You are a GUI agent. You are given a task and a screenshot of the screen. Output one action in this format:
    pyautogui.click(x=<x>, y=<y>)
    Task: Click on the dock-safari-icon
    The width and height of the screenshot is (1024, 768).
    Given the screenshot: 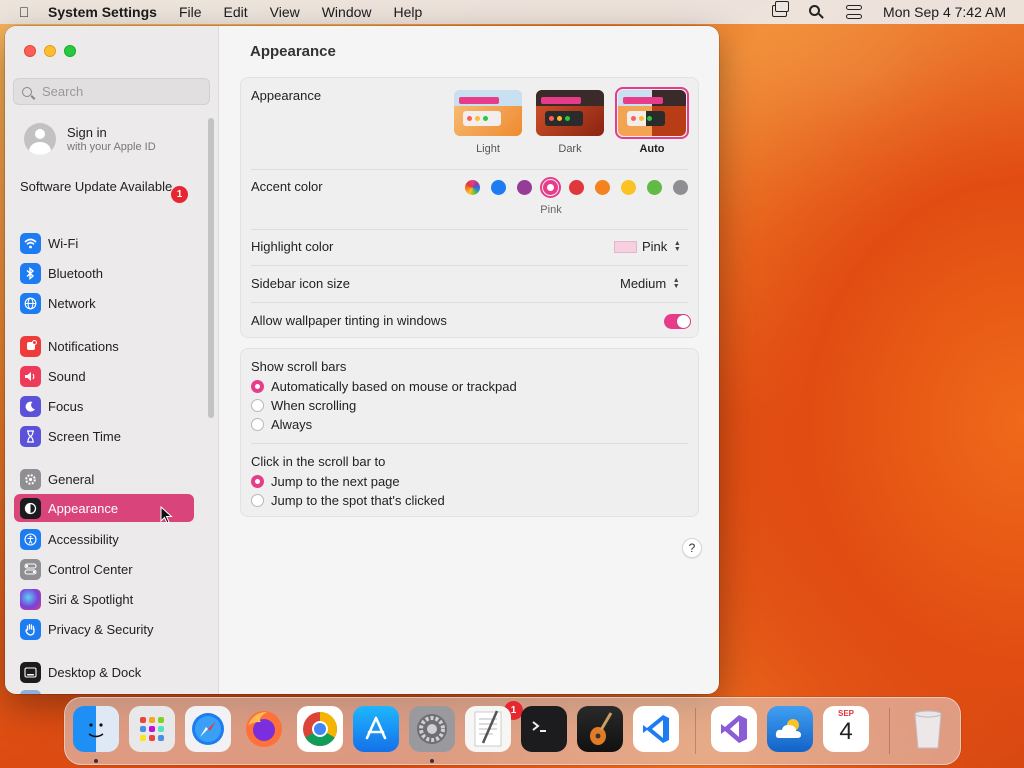 What is the action you would take?
    pyautogui.click(x=208, y=729)
    